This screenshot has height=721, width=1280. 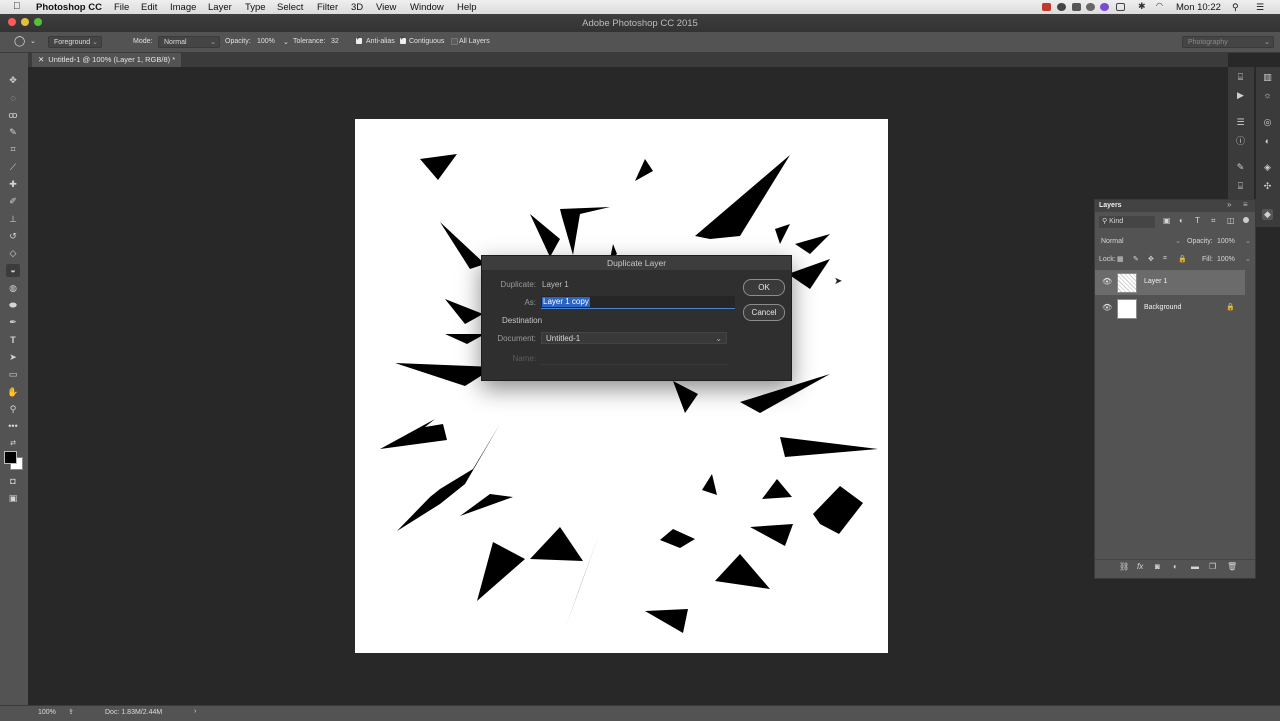 I want to click on filter-pixel-icon: ▣, so click(x=1167, y=220).